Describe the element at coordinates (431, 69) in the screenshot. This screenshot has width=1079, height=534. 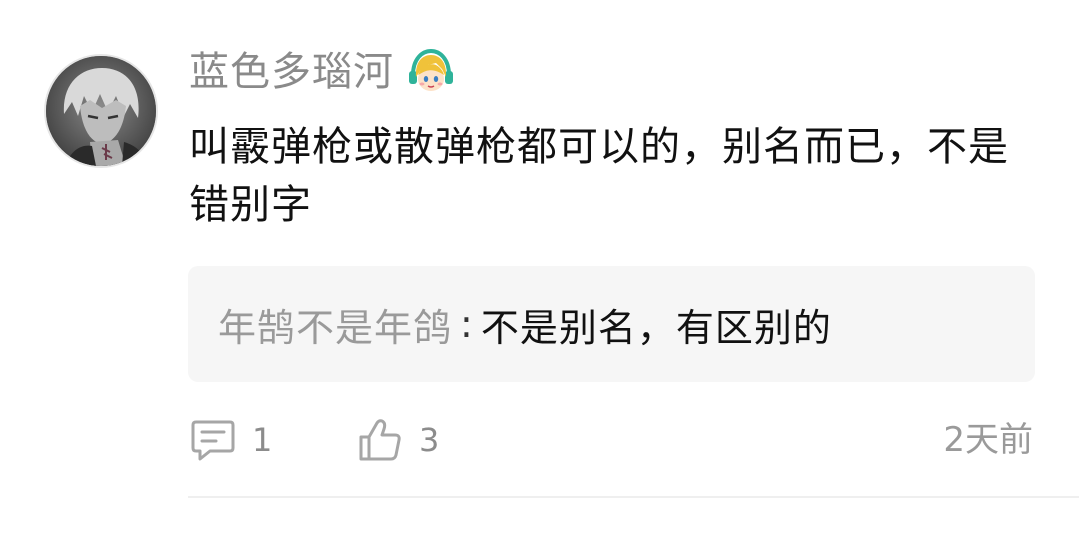
I see `cartoon-girl-badge-icon` at that location.